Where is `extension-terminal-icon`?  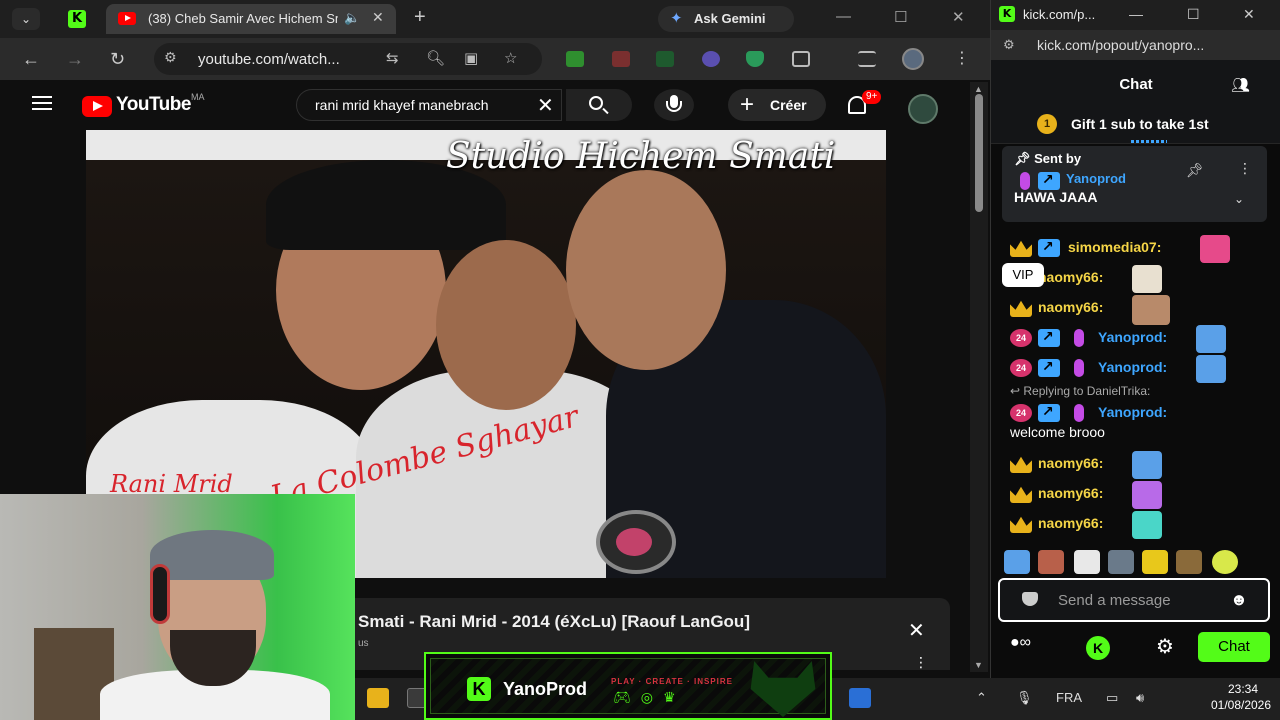
extension-terminal-icon is located at coordinates (665, 59).